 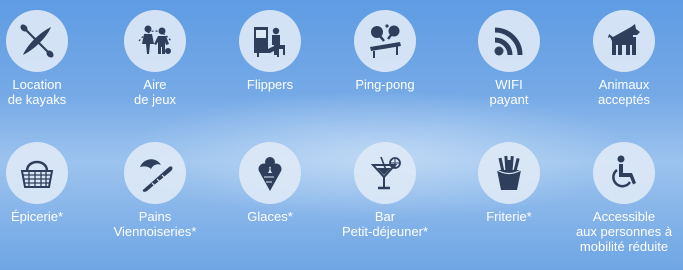 I want to click on service-fries: Friterie*, so click(x=509, y=183).